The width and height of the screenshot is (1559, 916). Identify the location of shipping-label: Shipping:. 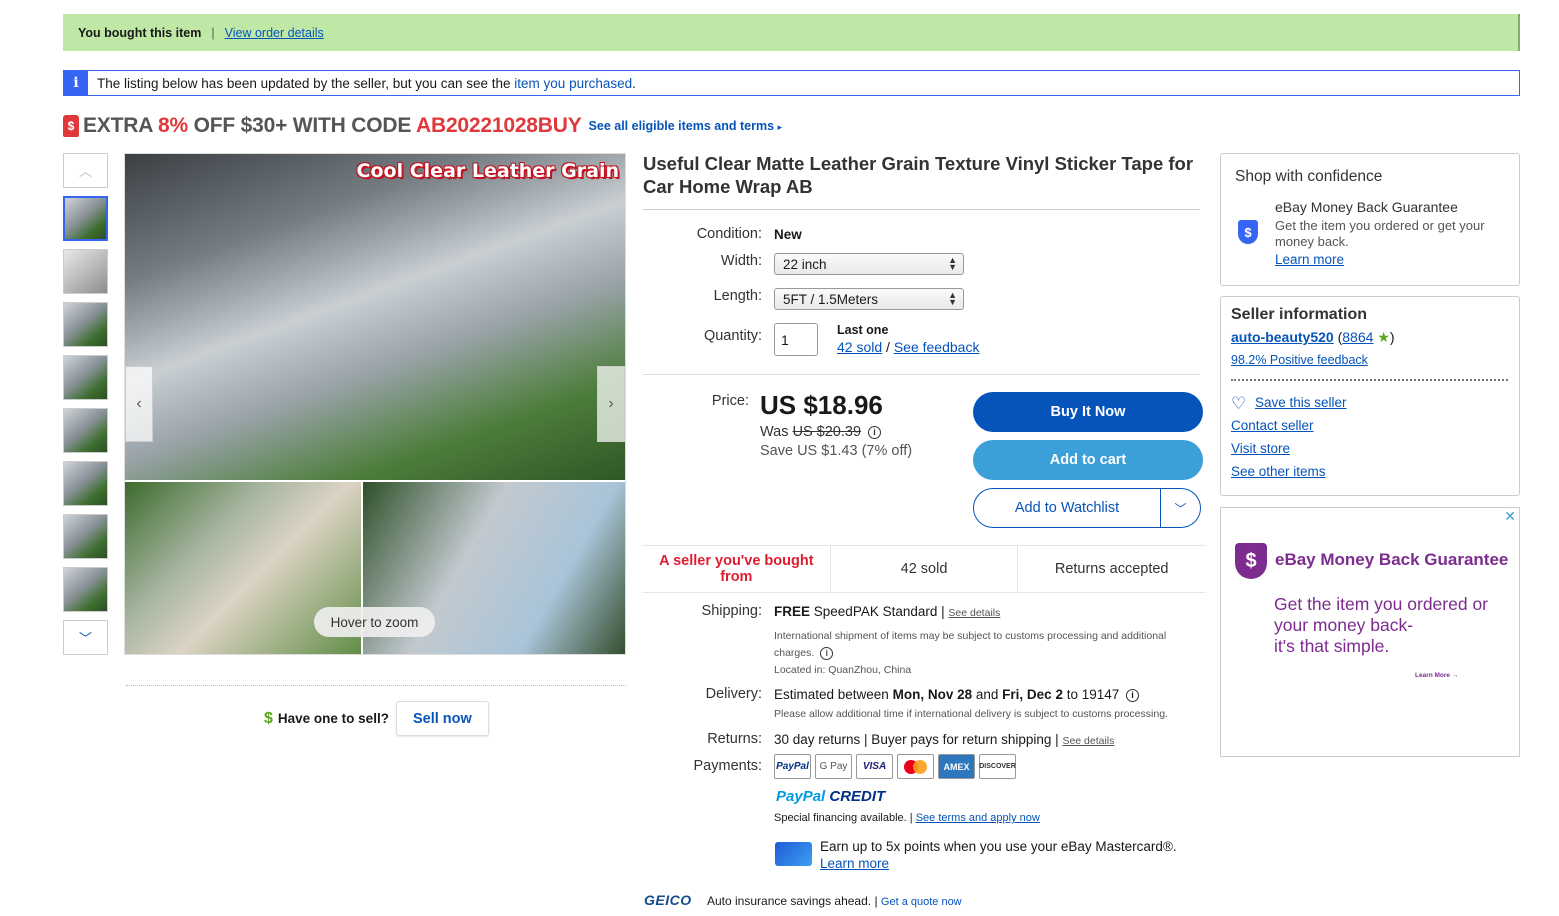
(731, 611).